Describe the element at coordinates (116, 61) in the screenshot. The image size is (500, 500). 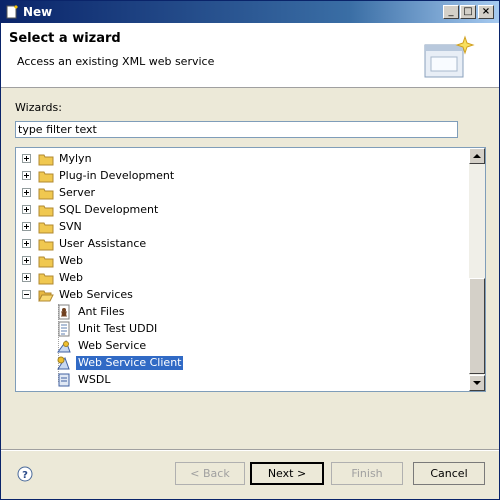
I see `page-description: Access an existing XML web service` at that location.